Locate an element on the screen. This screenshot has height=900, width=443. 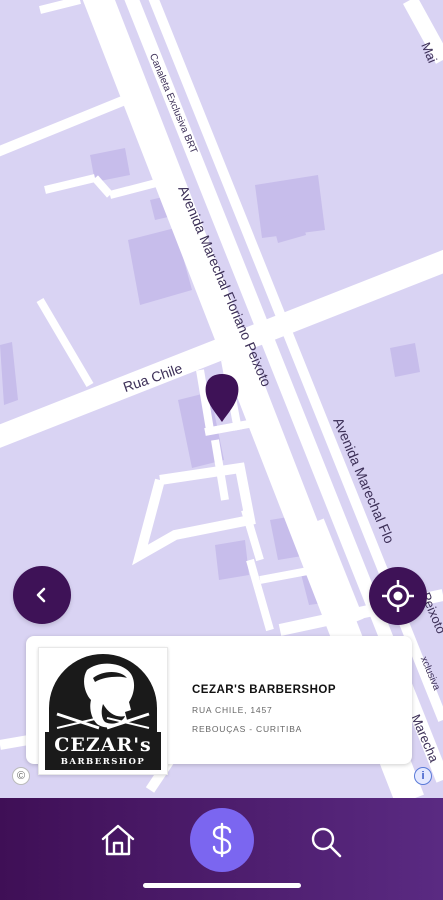
nav-home-button is located at coordinates (118, 840).